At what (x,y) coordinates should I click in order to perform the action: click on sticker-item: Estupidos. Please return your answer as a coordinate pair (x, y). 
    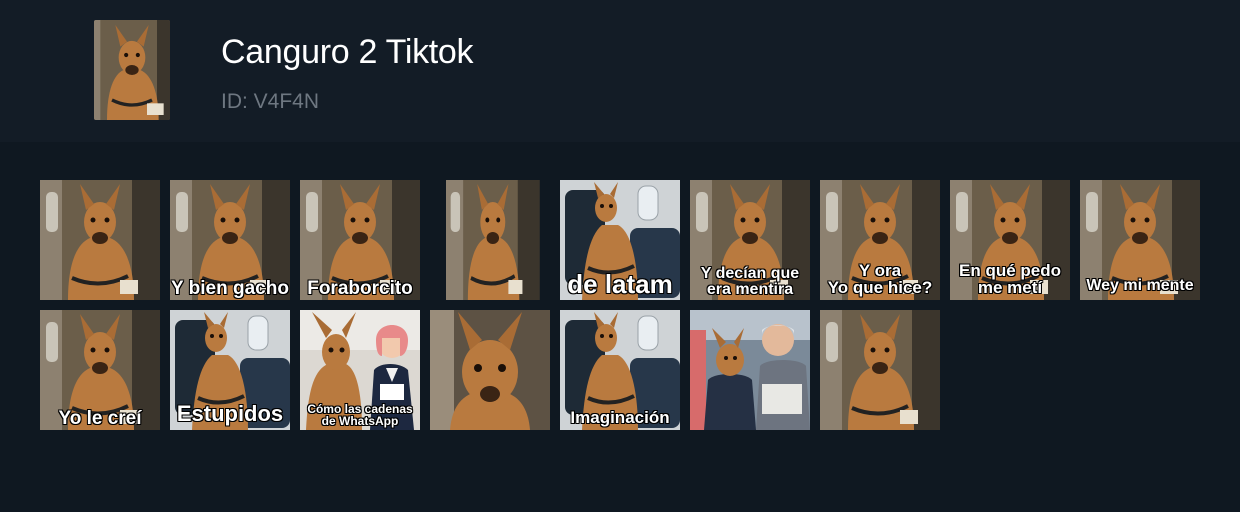
    Looking at the image, I should click on (230, 370).